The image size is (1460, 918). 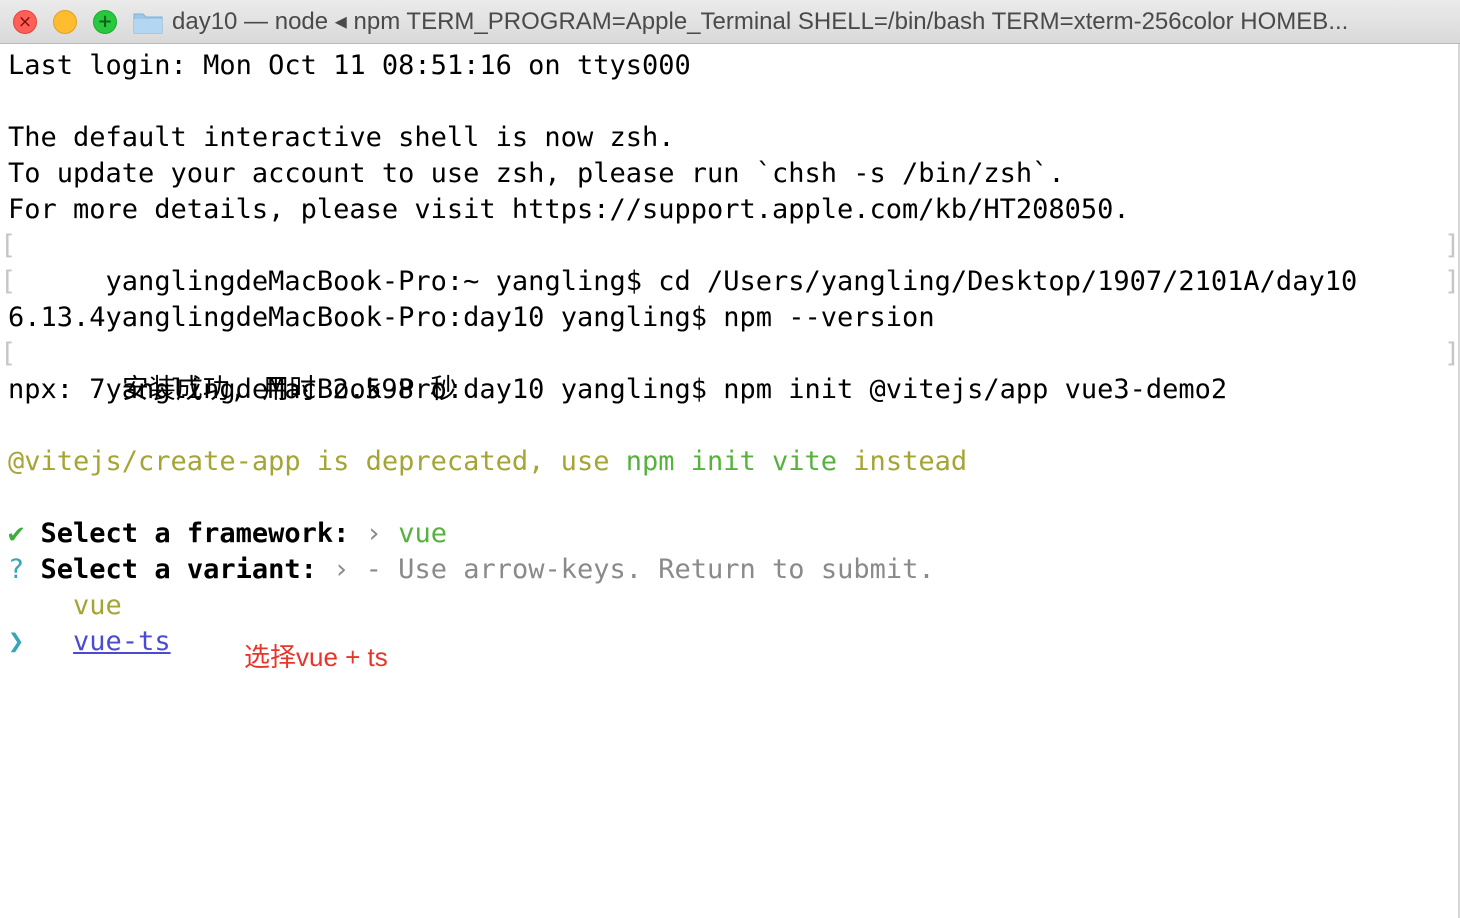 I want to click on deprecation-text-end: instead, so click(x=902, y=461).